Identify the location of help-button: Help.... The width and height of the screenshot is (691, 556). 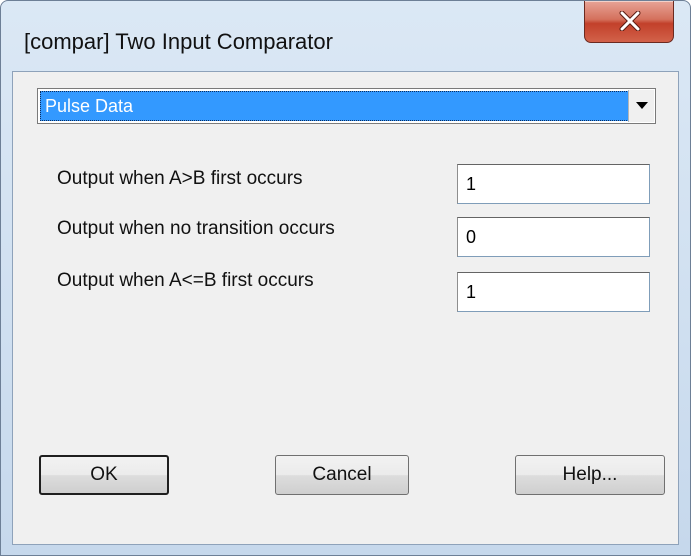
(590, 475).